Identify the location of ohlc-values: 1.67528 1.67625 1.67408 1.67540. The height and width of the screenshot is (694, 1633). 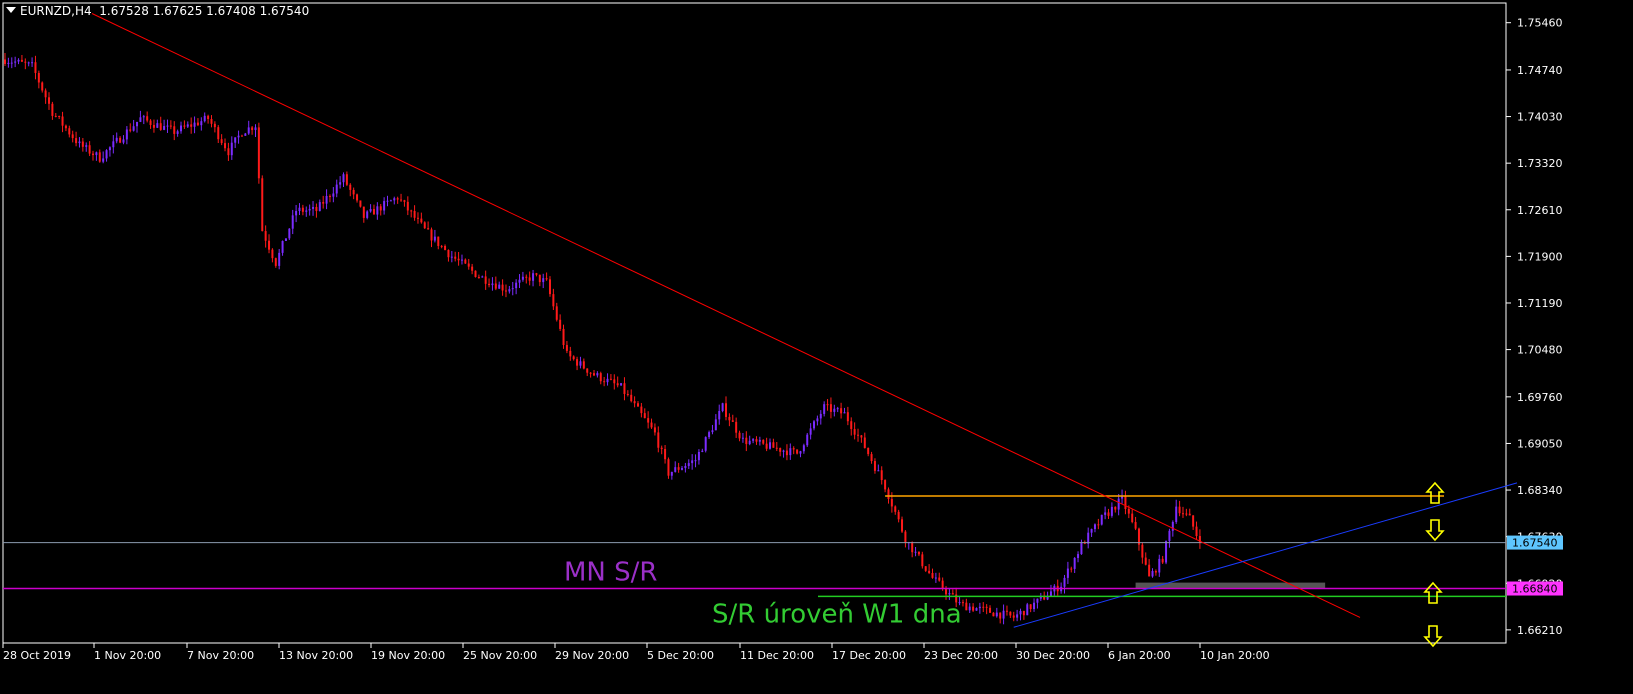
(204, 11).